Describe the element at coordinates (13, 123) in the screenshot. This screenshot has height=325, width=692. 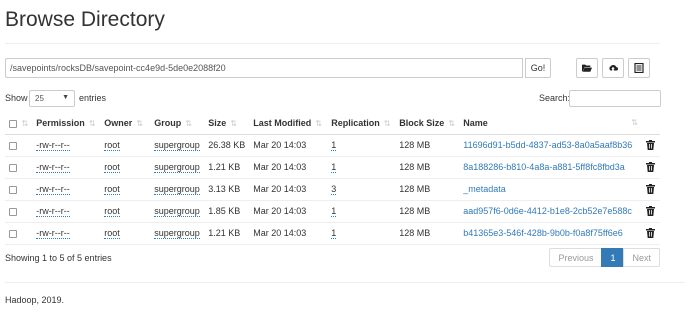
I see `select-all-checkbox` at that location.